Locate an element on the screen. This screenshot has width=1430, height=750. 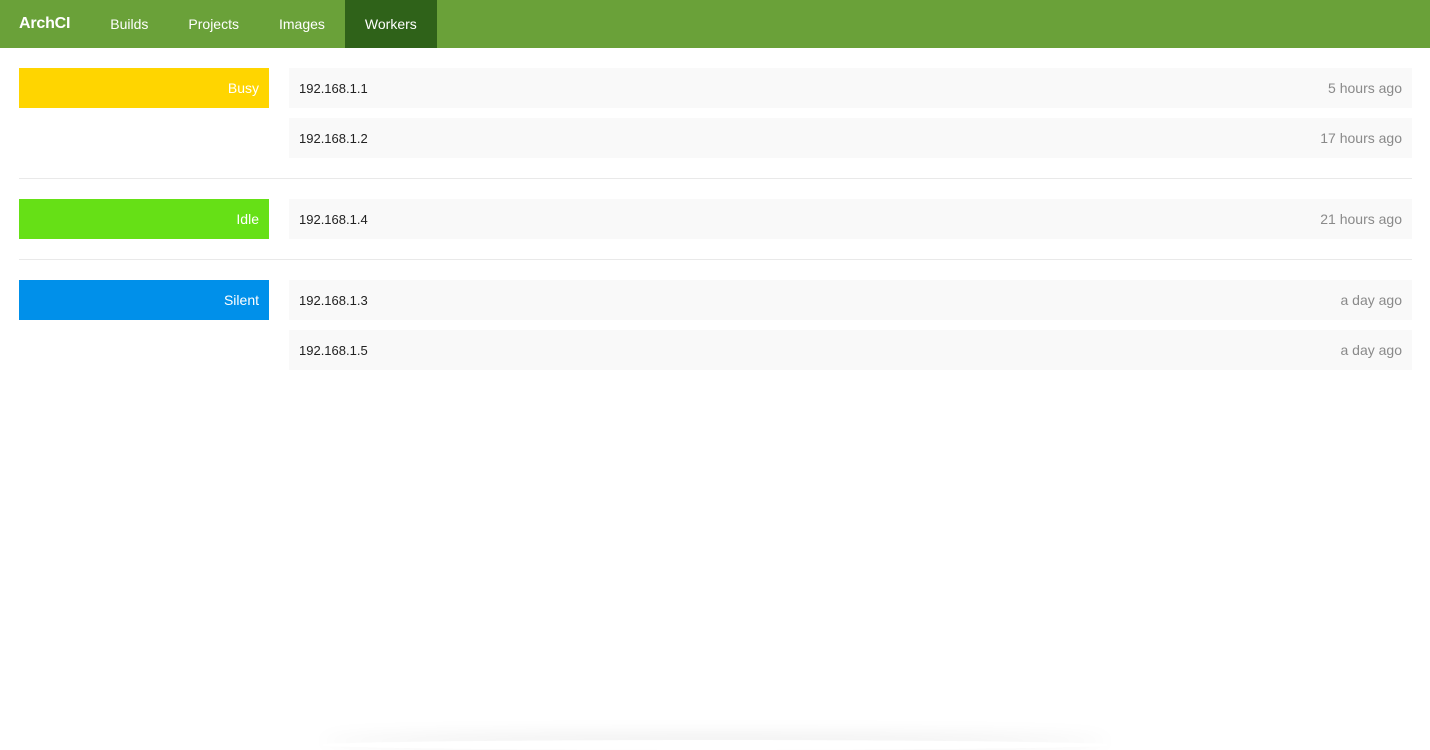
status-label-silent: Silent is located at coordinates (144, 300).